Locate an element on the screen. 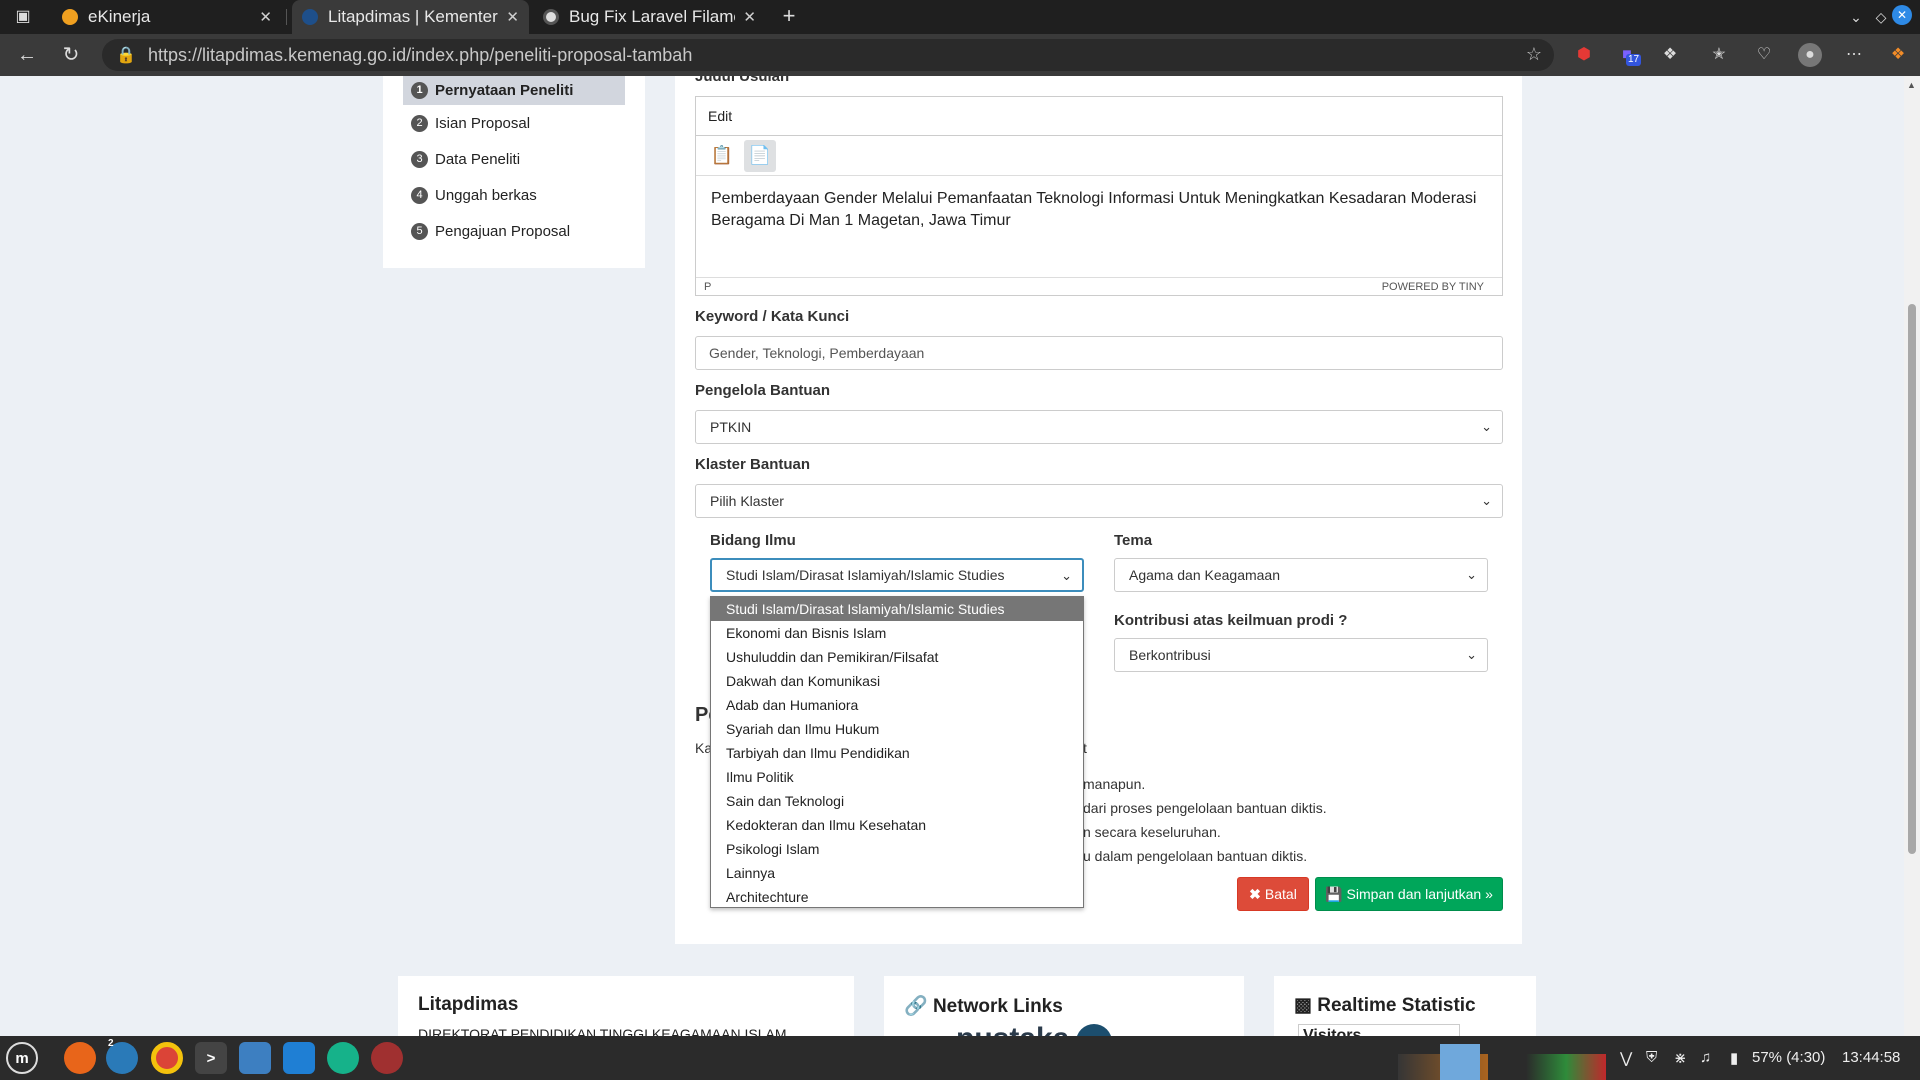  wifi-icon: ⋇ is located at coordinates (1680, 1058).